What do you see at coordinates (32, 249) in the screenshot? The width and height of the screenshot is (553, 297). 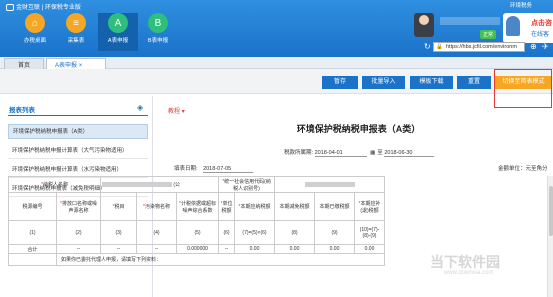 I see `total-label: 合计` at bounding box center [32, 249].